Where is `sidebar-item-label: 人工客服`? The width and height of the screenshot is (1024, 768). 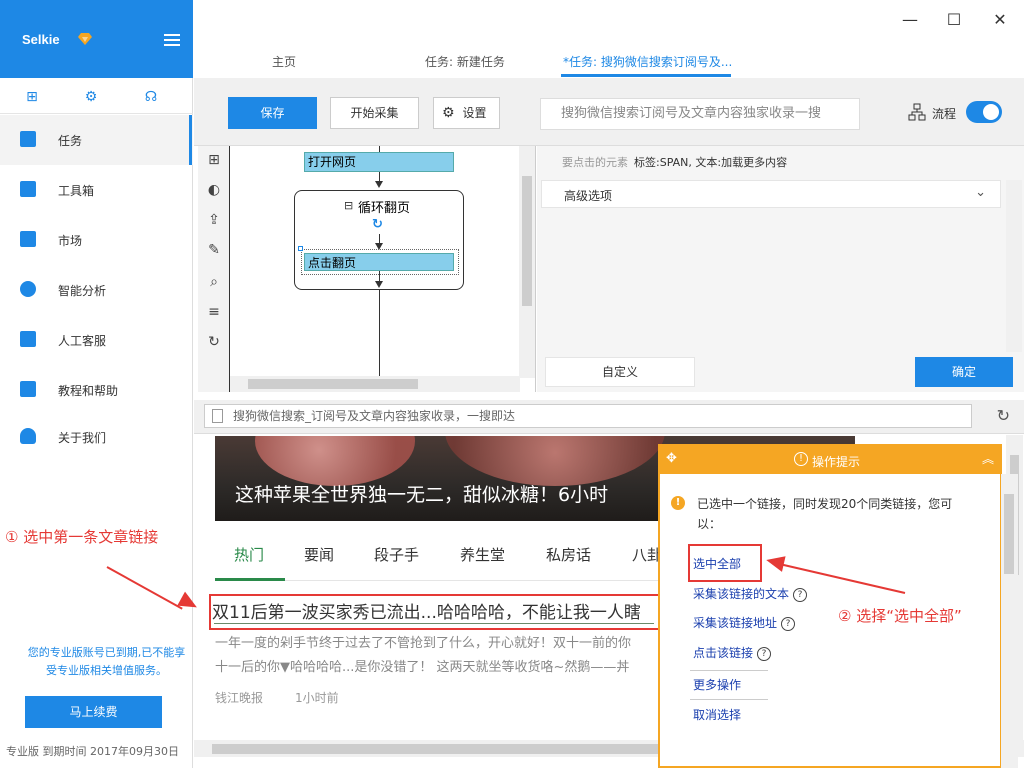
sidebar-item-label: 人工客服 is located at coordinates (82, 341).